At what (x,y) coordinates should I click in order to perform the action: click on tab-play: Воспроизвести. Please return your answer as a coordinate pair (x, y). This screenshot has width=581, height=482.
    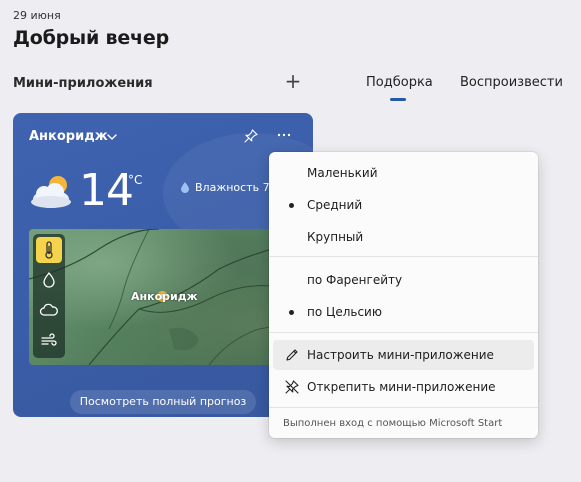
    Looking at the image, I should click on (511, 82).